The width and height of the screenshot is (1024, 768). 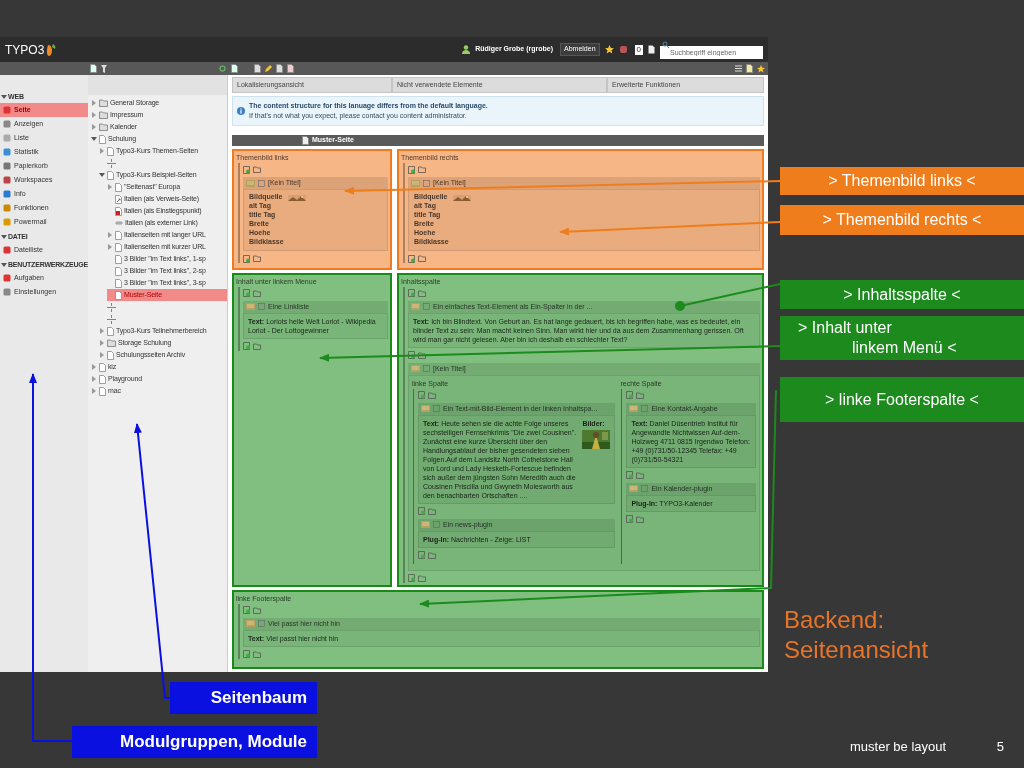 I want to click on list-icon, so click(x=738, y=68).